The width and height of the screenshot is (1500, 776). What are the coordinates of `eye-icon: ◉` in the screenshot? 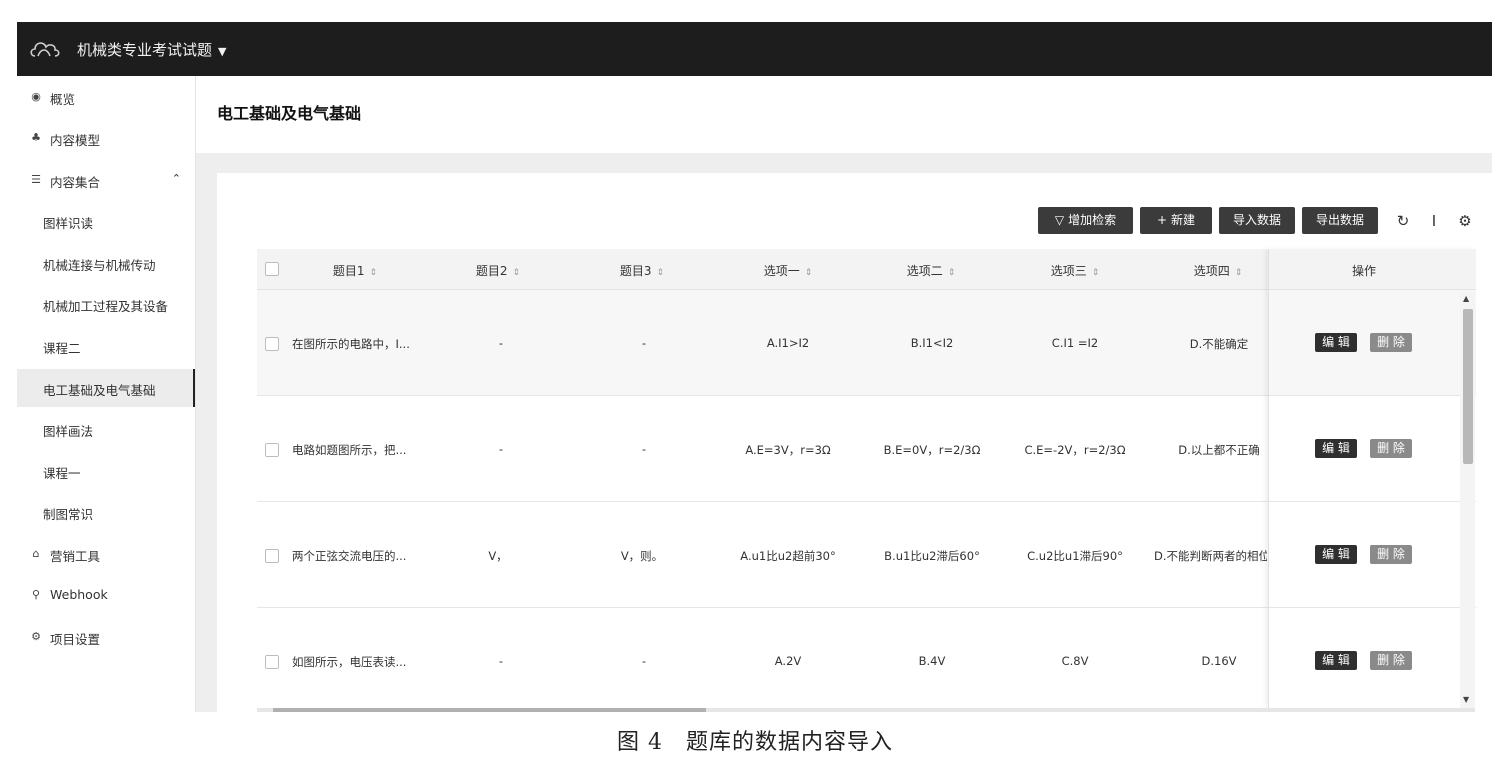 It's located at (36, 96).